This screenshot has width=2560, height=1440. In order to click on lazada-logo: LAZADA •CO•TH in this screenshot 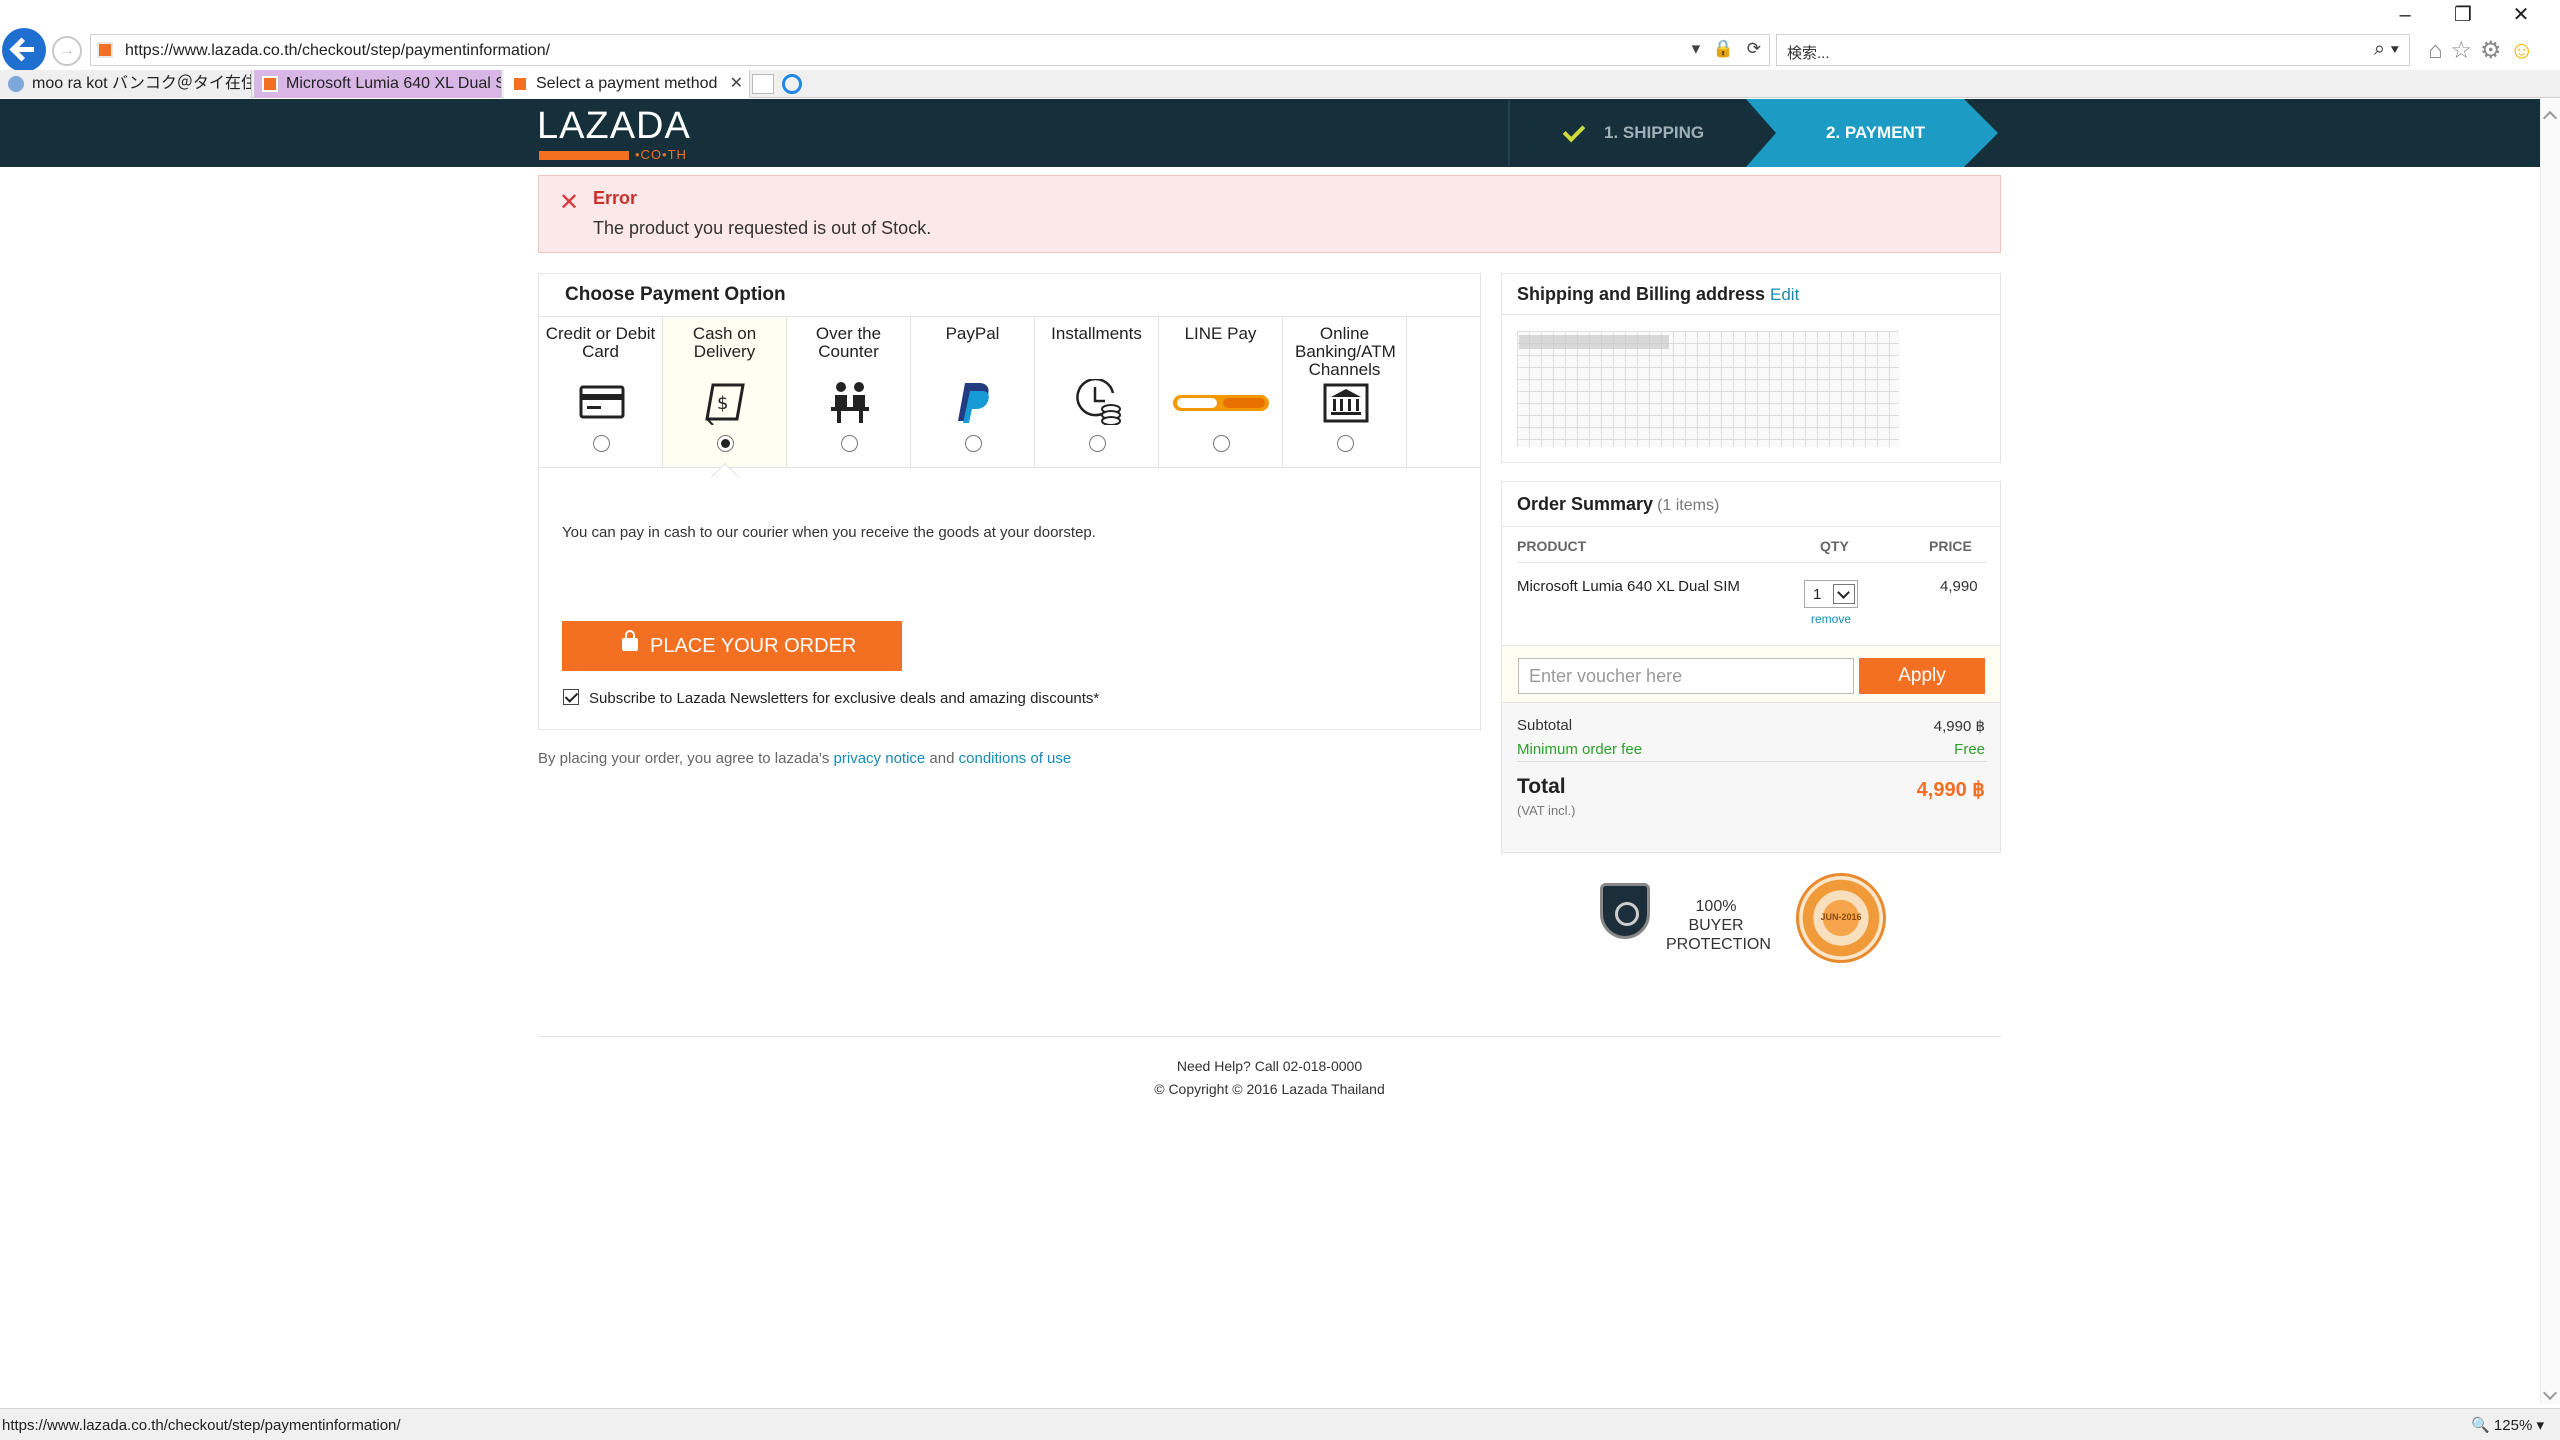, I will do `click(617, 133)`.